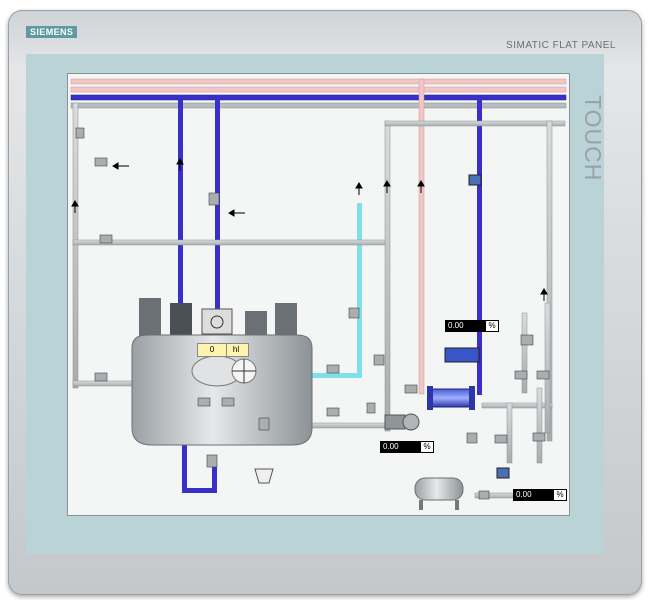 The image size is (650, 600). Describe the element at coordinates (235, 350) in the screenshot. I see `tank-level-unit: hl` at that location.